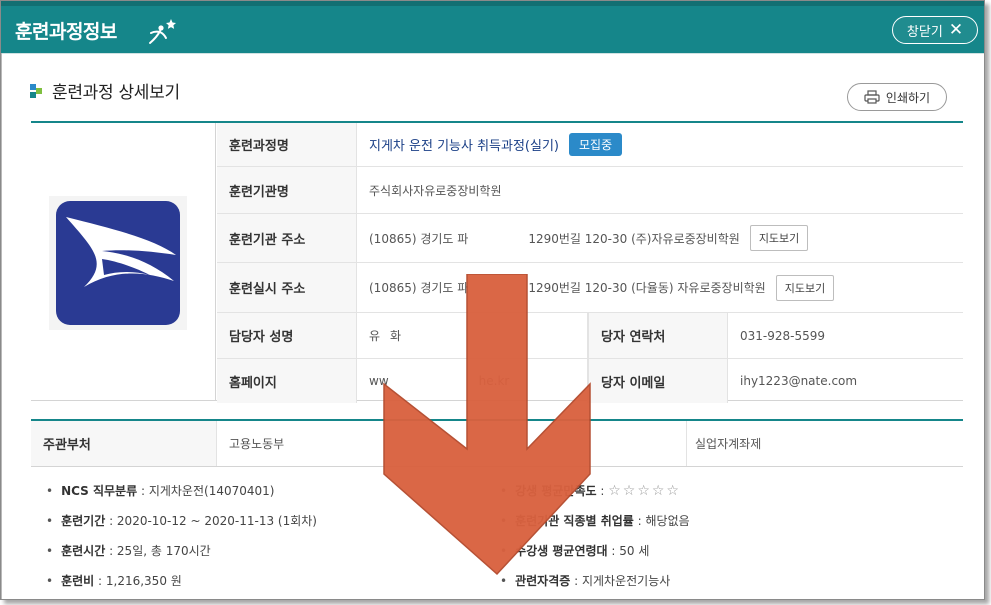  What do you see at coordinates (206, 491) in the screenshot?
I see `fact-ncs-value: : 지게차운전(14070401)` at bounding box center [206, 491].